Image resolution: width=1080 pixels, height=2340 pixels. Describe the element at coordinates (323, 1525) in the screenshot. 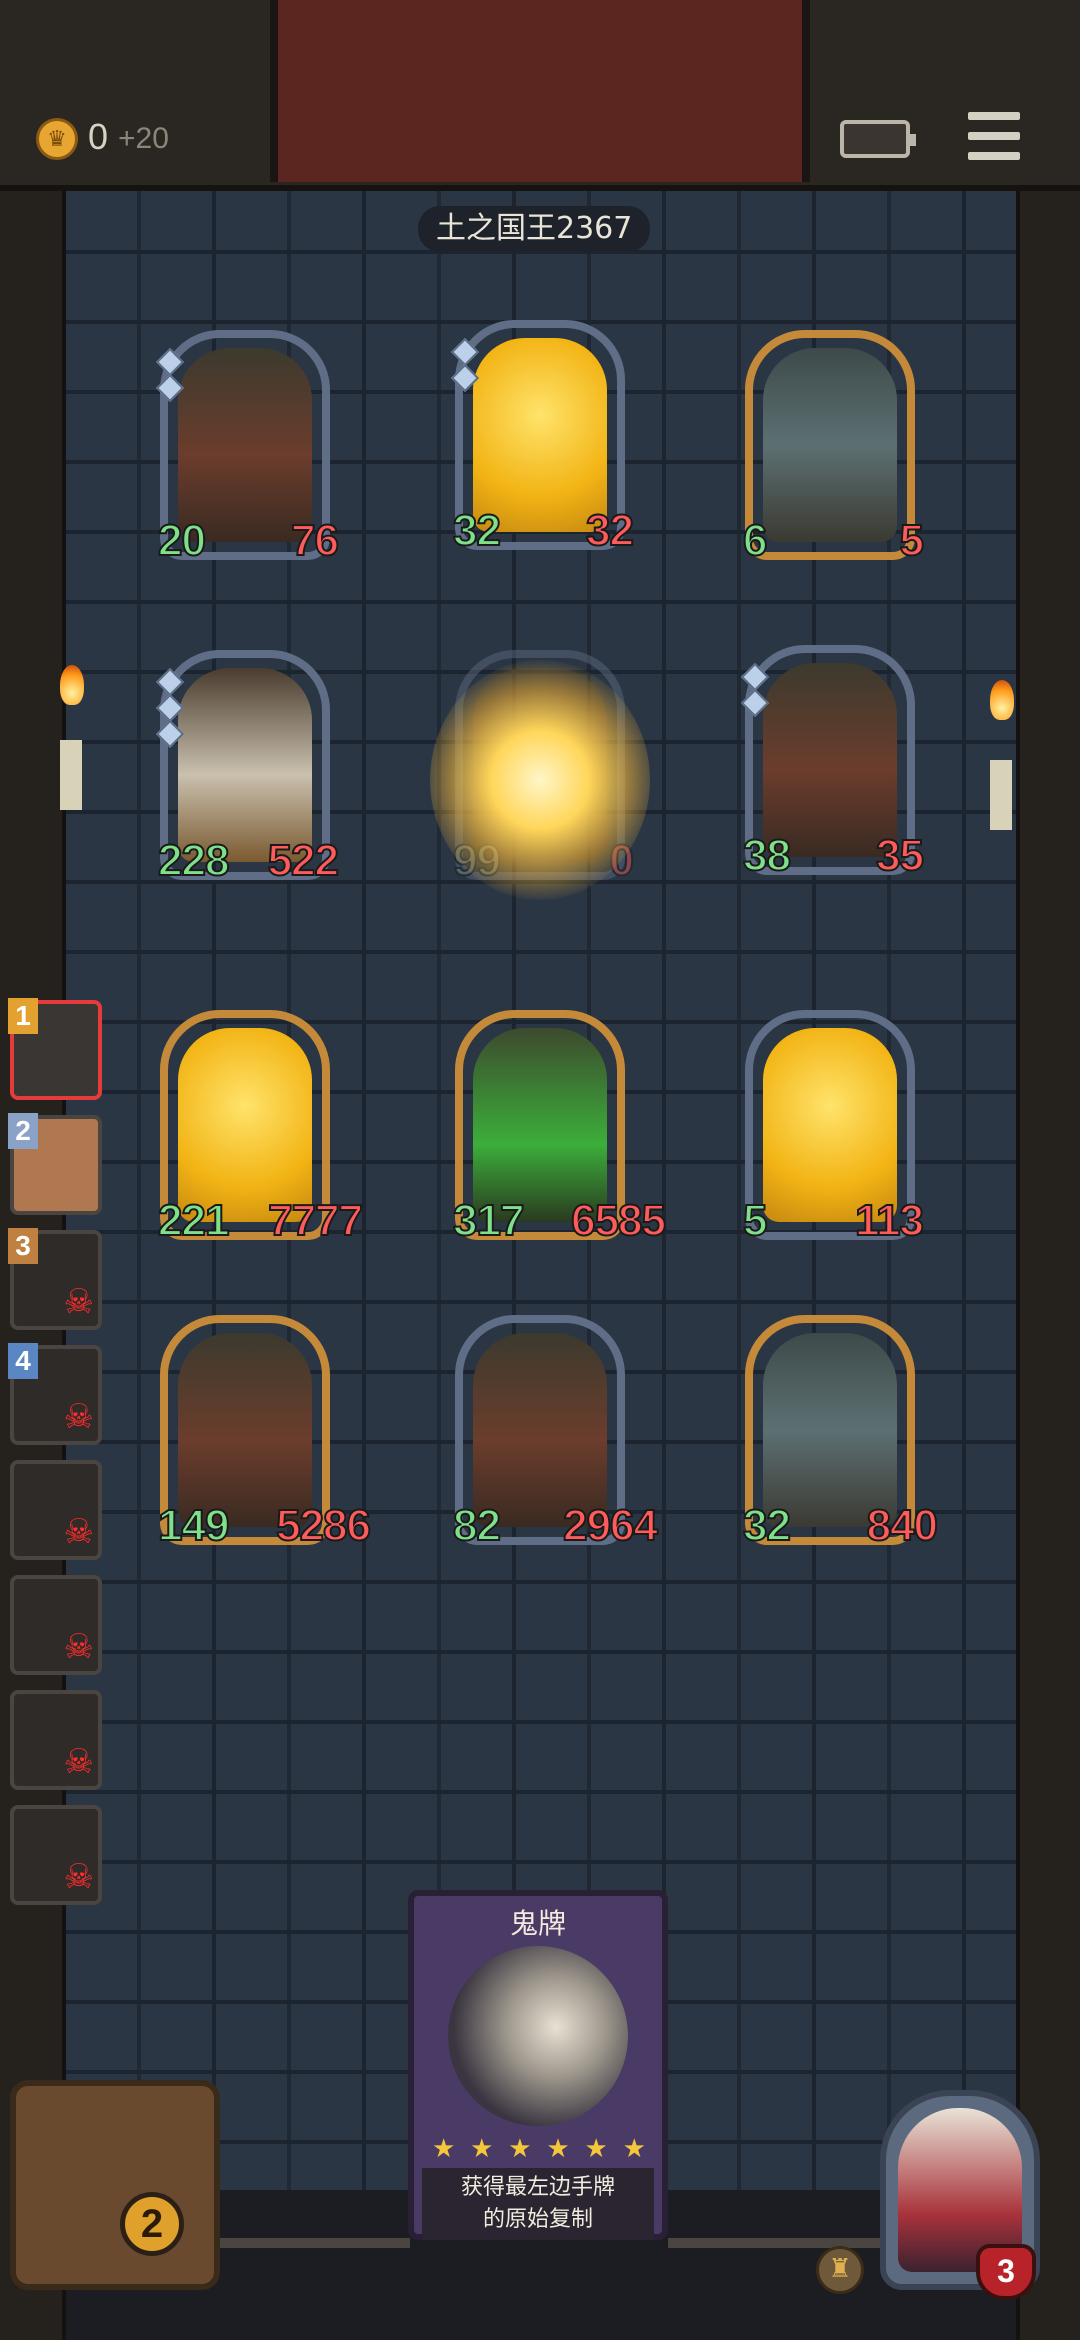

I see `health-value: 5286` at that location.